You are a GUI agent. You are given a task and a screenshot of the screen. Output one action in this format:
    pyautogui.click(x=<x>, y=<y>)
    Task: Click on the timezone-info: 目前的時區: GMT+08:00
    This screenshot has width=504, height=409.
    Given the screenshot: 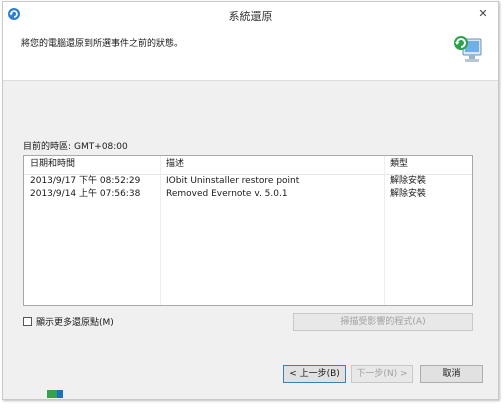 What is the action you would take?
    pyautogui.click(x=77, y=145)
    